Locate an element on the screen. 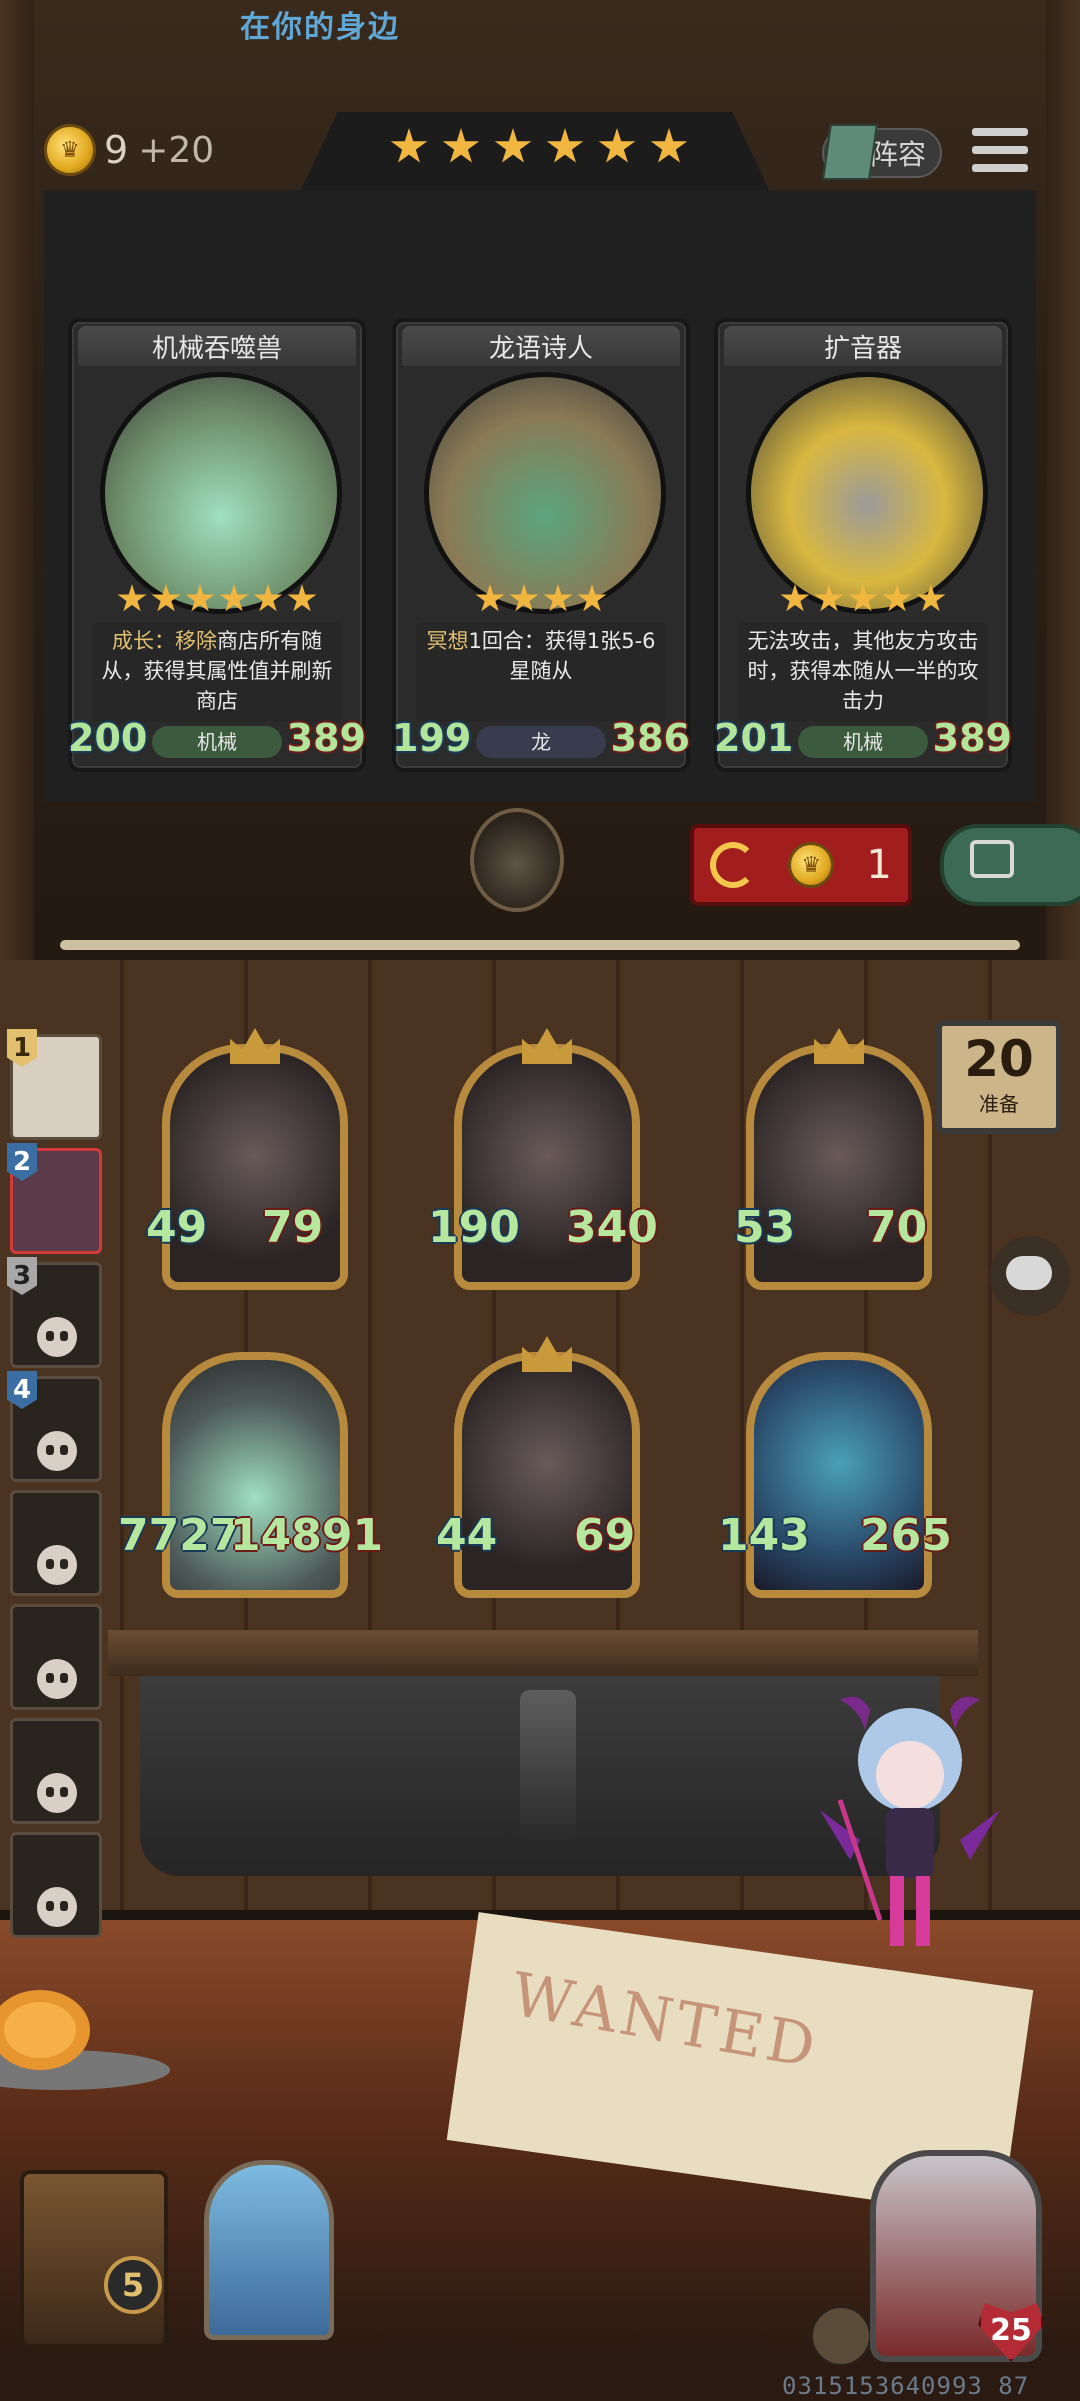  menu-icon is located at coordinates (1000, 132).